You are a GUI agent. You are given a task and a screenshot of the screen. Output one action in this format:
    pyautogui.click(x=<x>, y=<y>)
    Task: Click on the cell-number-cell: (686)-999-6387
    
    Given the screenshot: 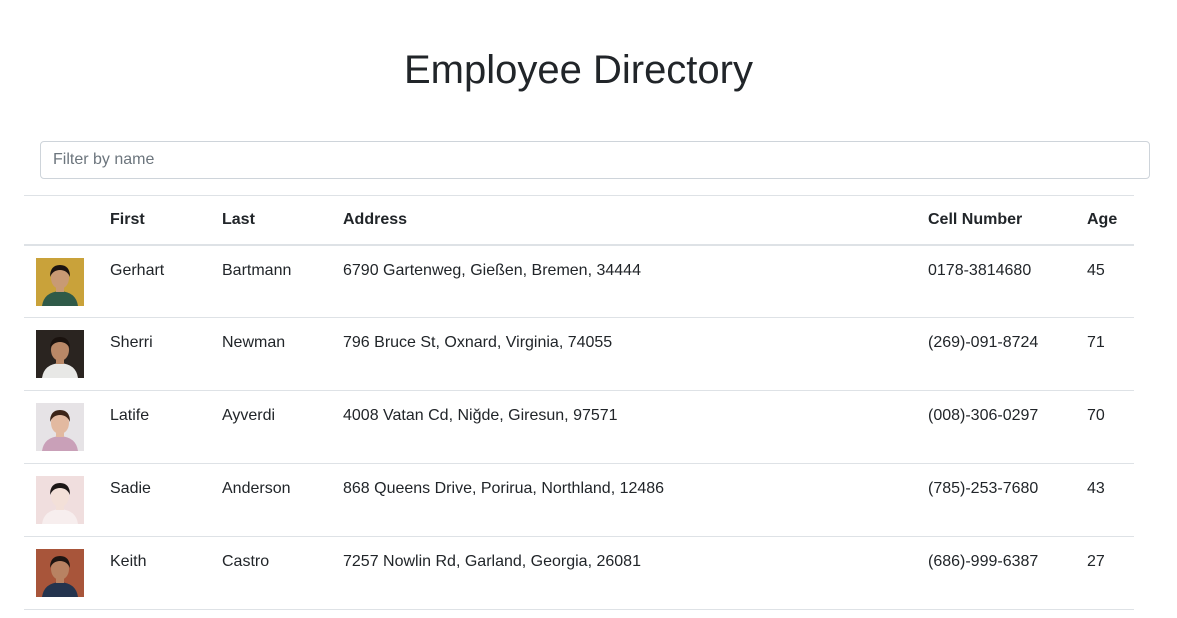 What is the action you would take?
    pyautogui.click(x=983, y=561)
    